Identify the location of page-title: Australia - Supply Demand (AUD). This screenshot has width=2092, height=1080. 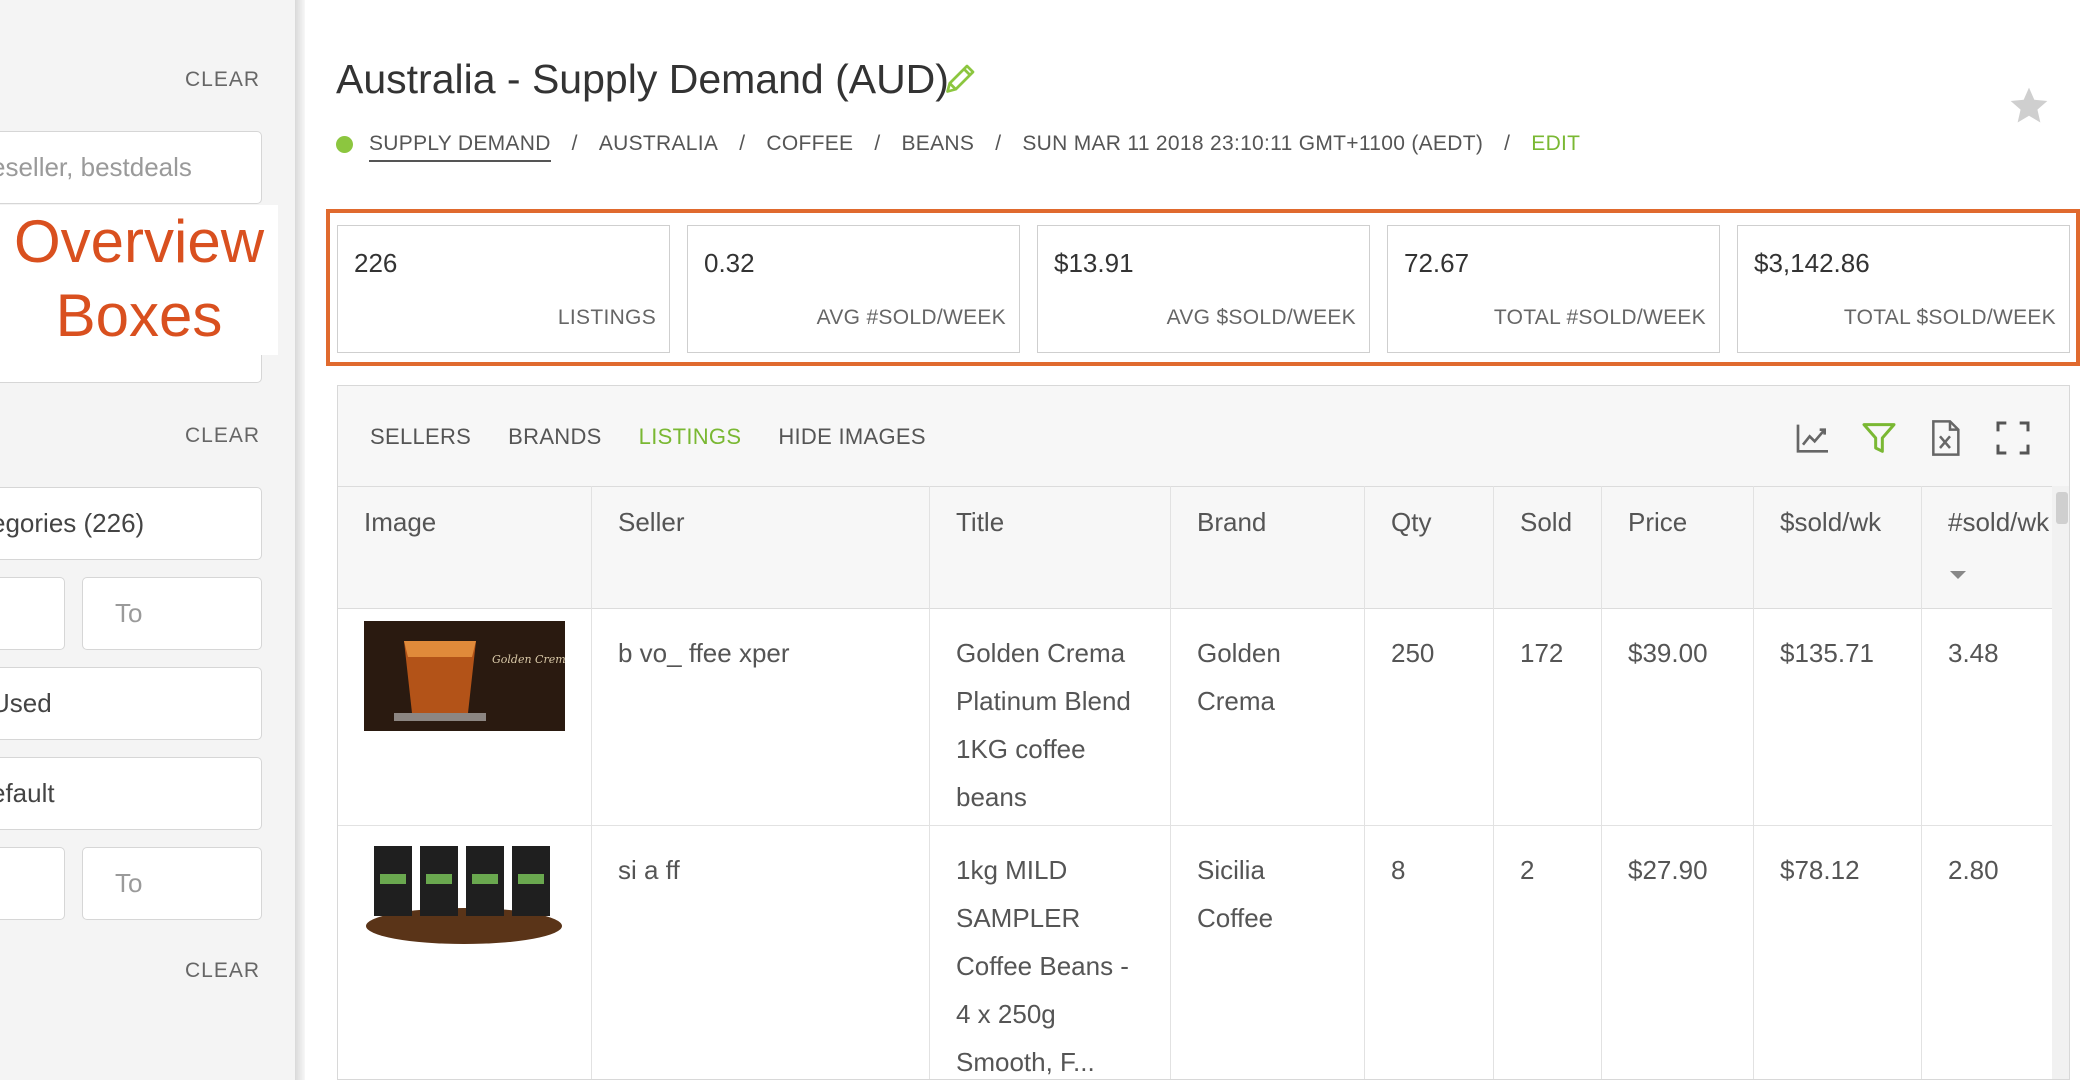
(642, 79).